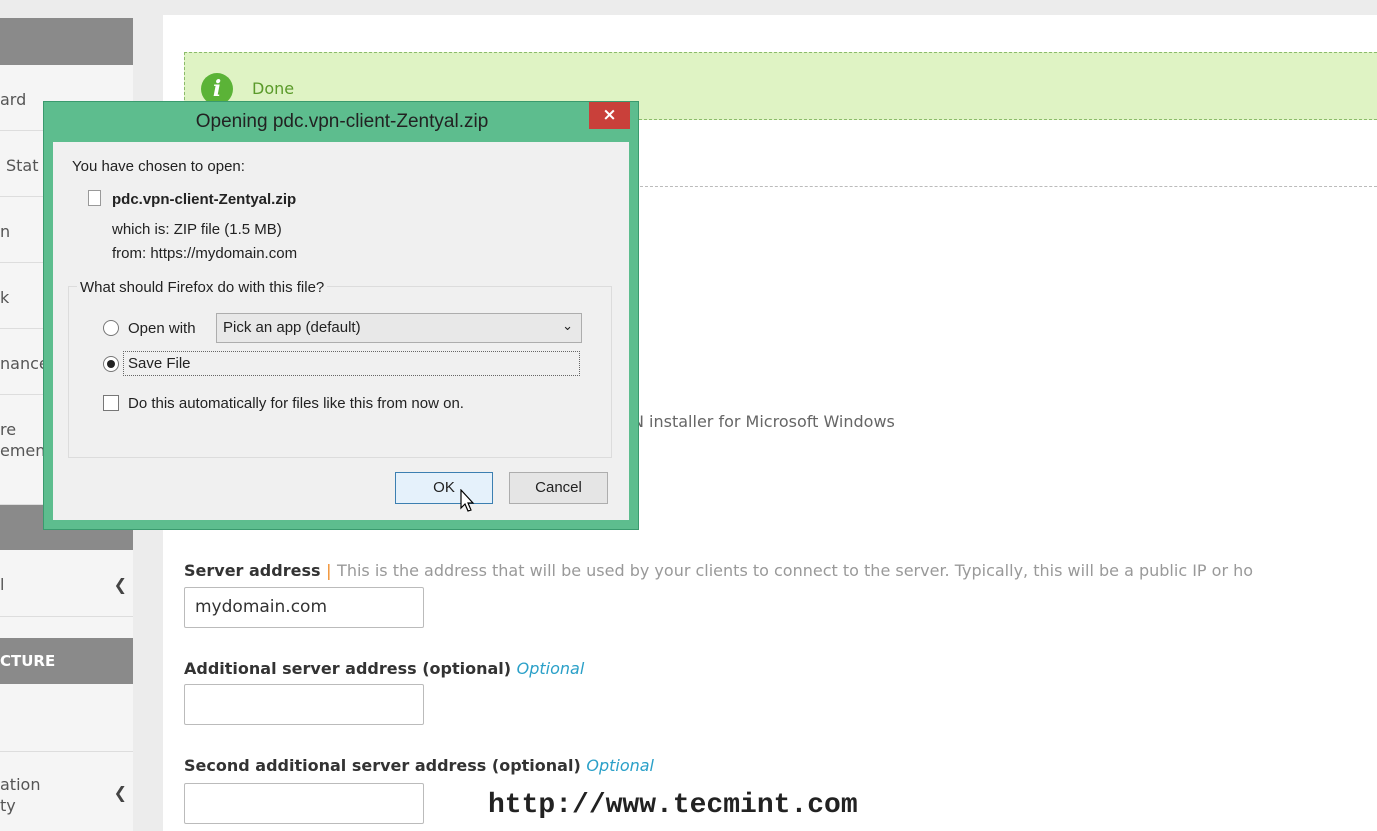 The width and height of the screenshot is (1377, 831). What do you see at coordinates (94, 198) in the screenshot?
I see `file-icon` at bounding box center [94, 198].